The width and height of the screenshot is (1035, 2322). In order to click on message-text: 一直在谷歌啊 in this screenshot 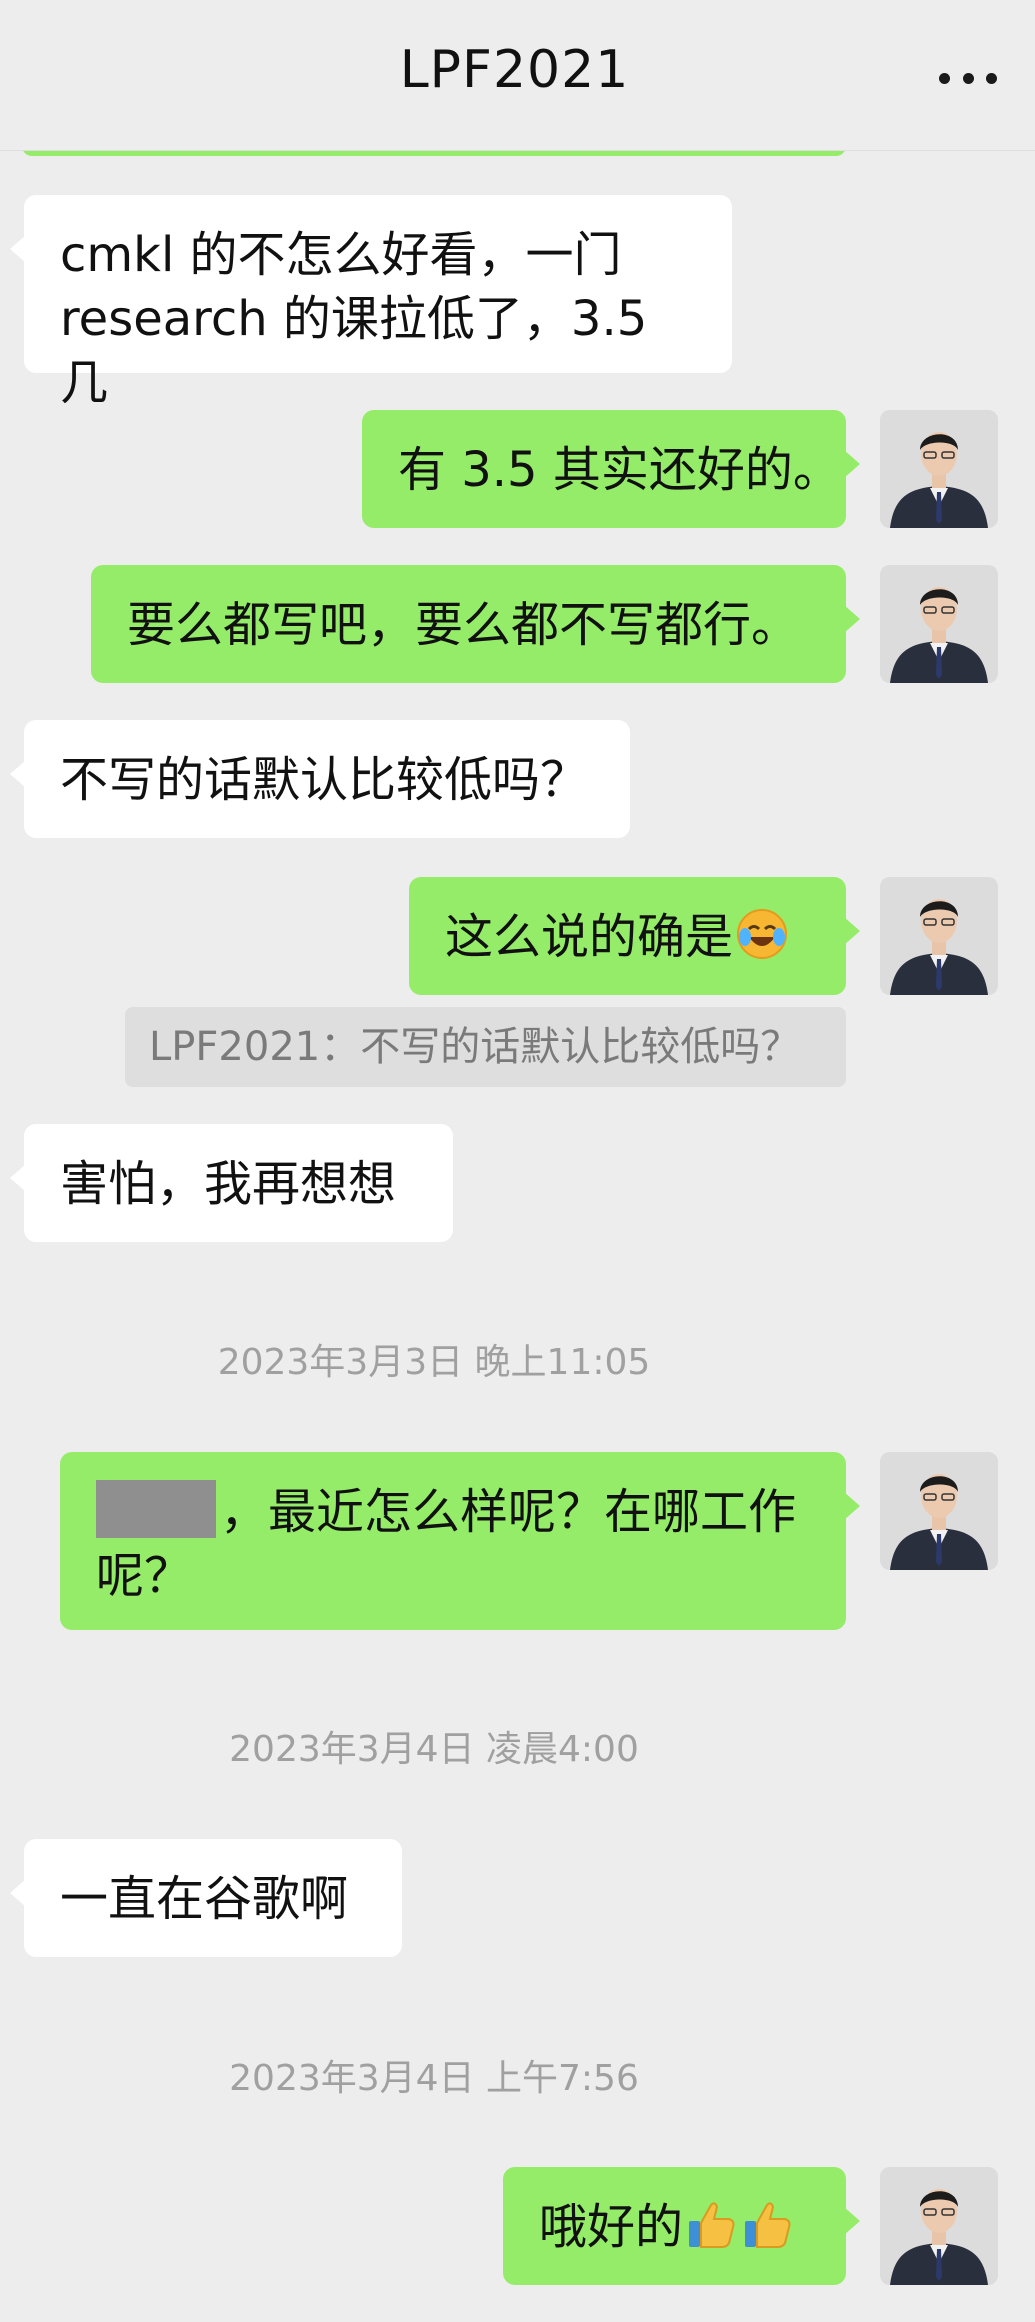, I will do `click(204, 1899)`.